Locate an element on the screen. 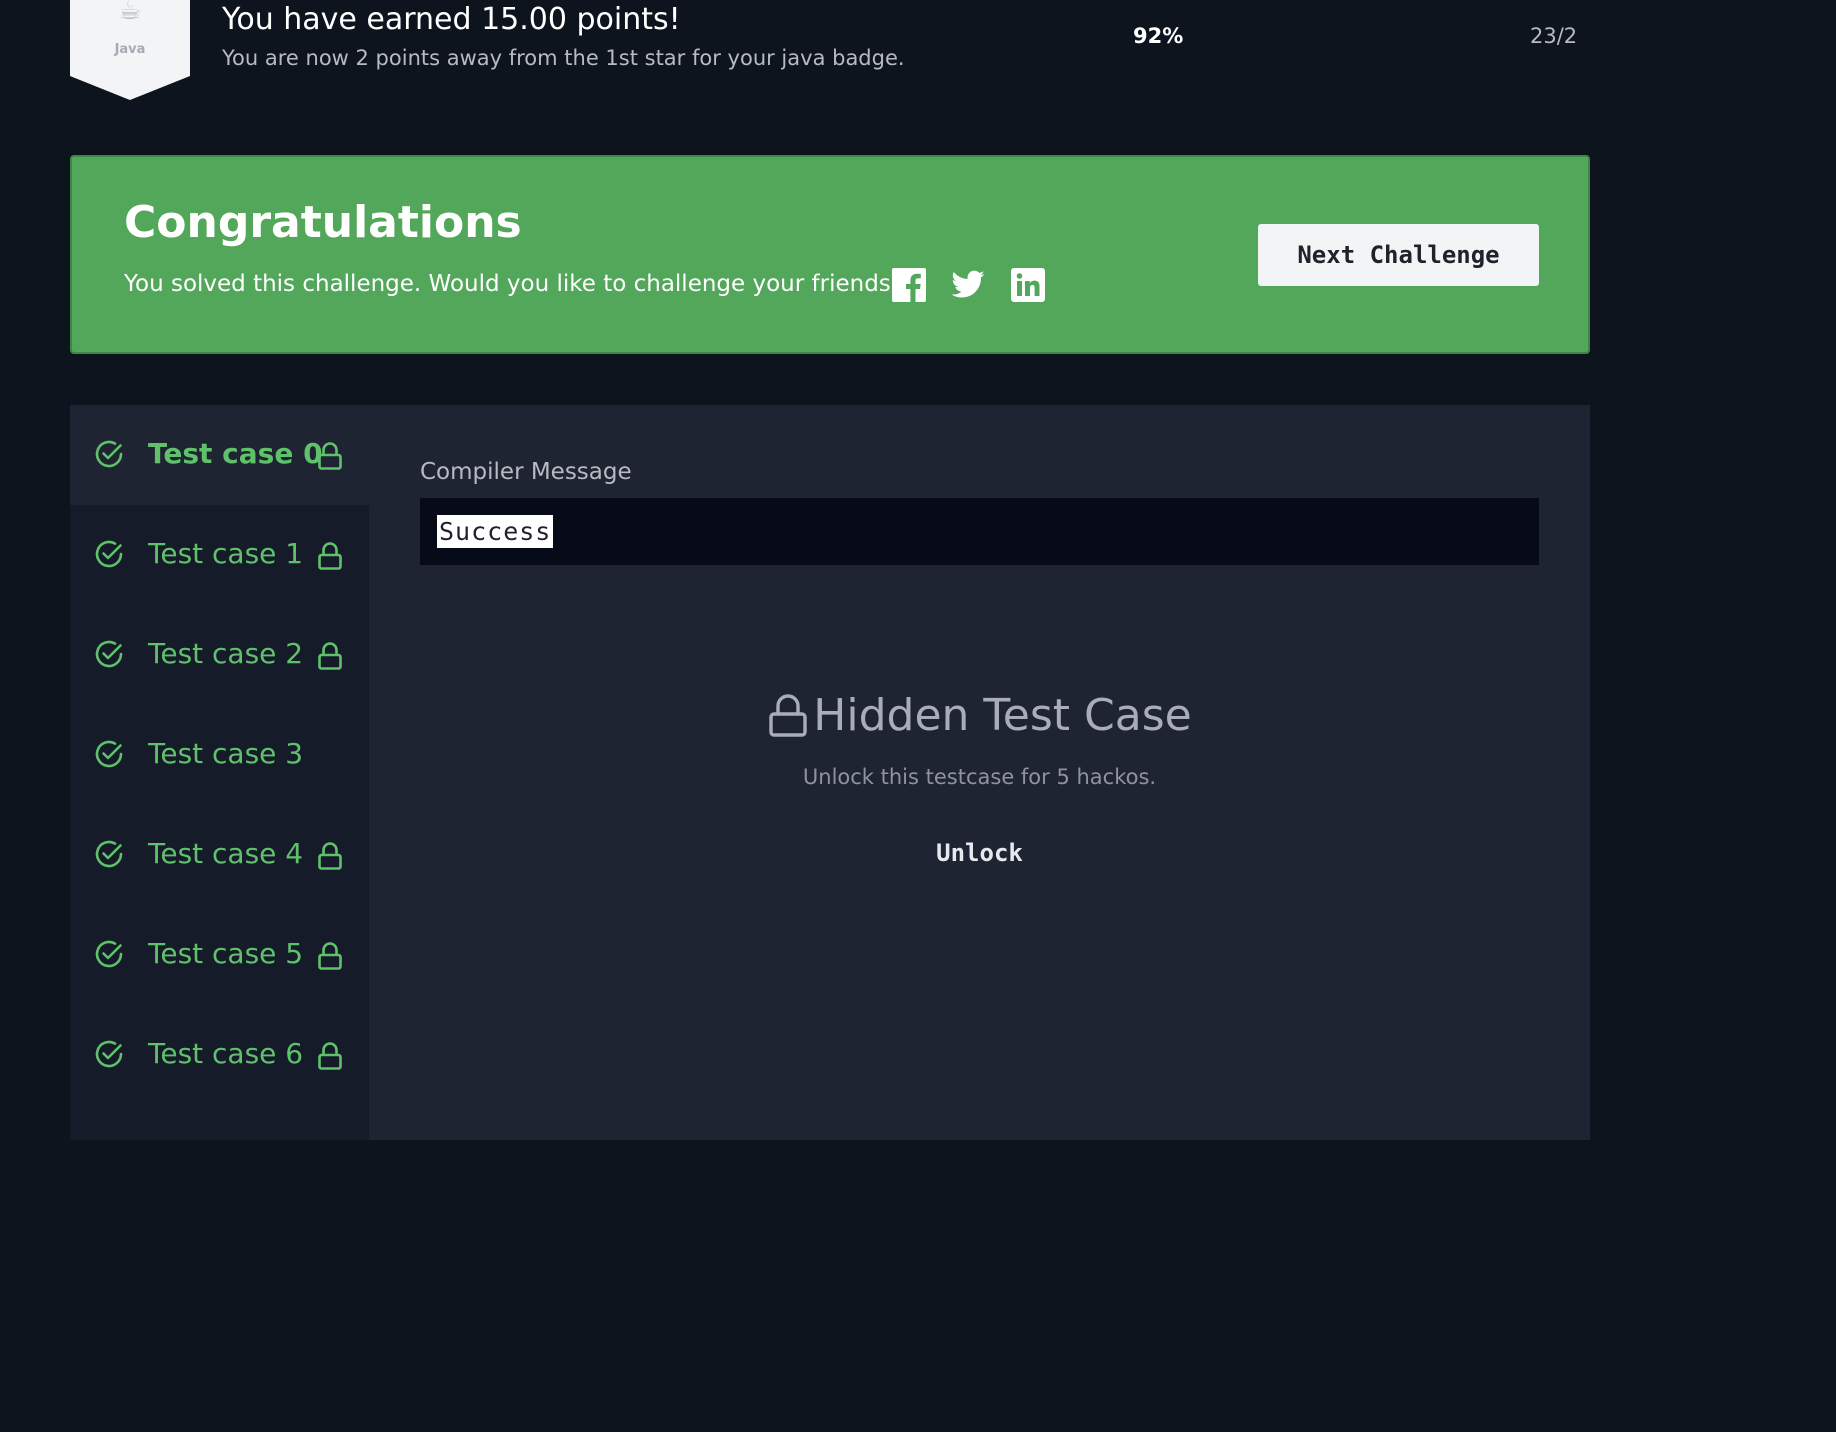 The width and height of the screenshot is (1836, 1432). rank-value: 23/2 is located at coordinates (1554, 36).